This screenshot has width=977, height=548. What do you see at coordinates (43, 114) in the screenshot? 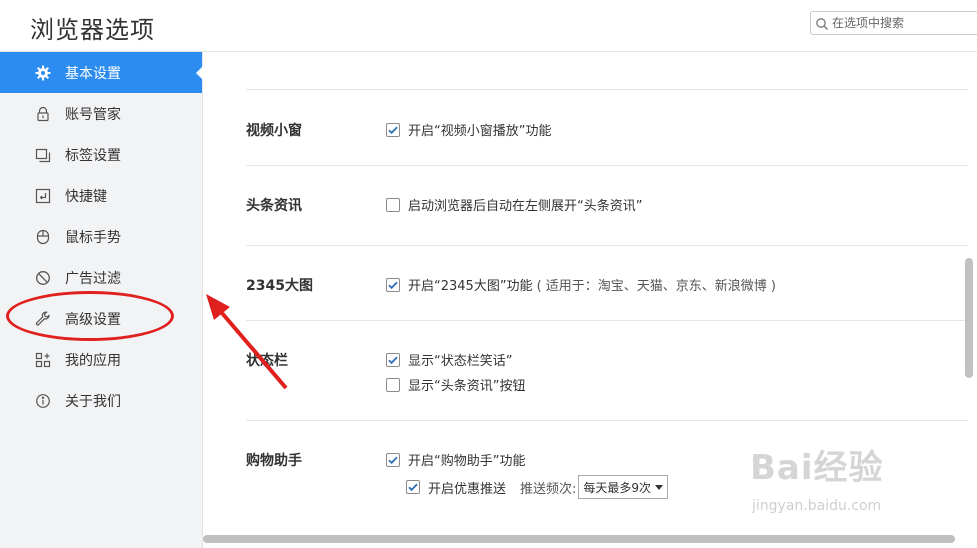
I see `lock-icon` at bounding box center [43, 114].